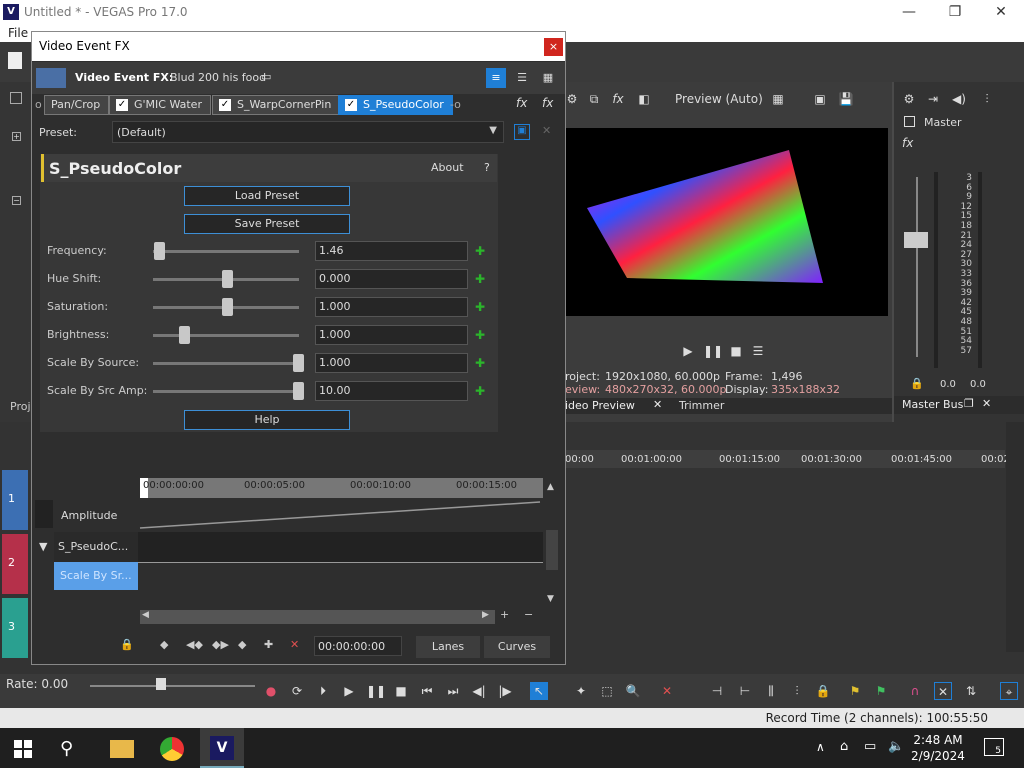  Describe the element at coordinates (1009, 691) in the screenshot. I see `lock-envelopes-icon: ⌖` at that location.